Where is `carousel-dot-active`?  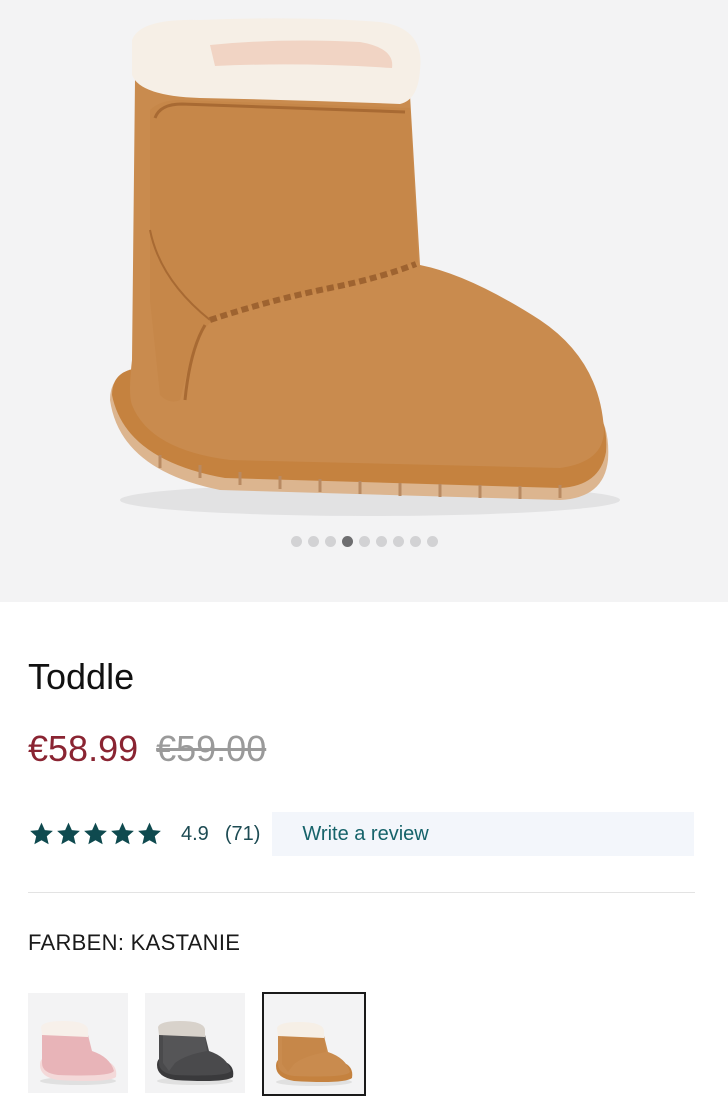 carousel-dot-active is located at coordinates (347, 541).